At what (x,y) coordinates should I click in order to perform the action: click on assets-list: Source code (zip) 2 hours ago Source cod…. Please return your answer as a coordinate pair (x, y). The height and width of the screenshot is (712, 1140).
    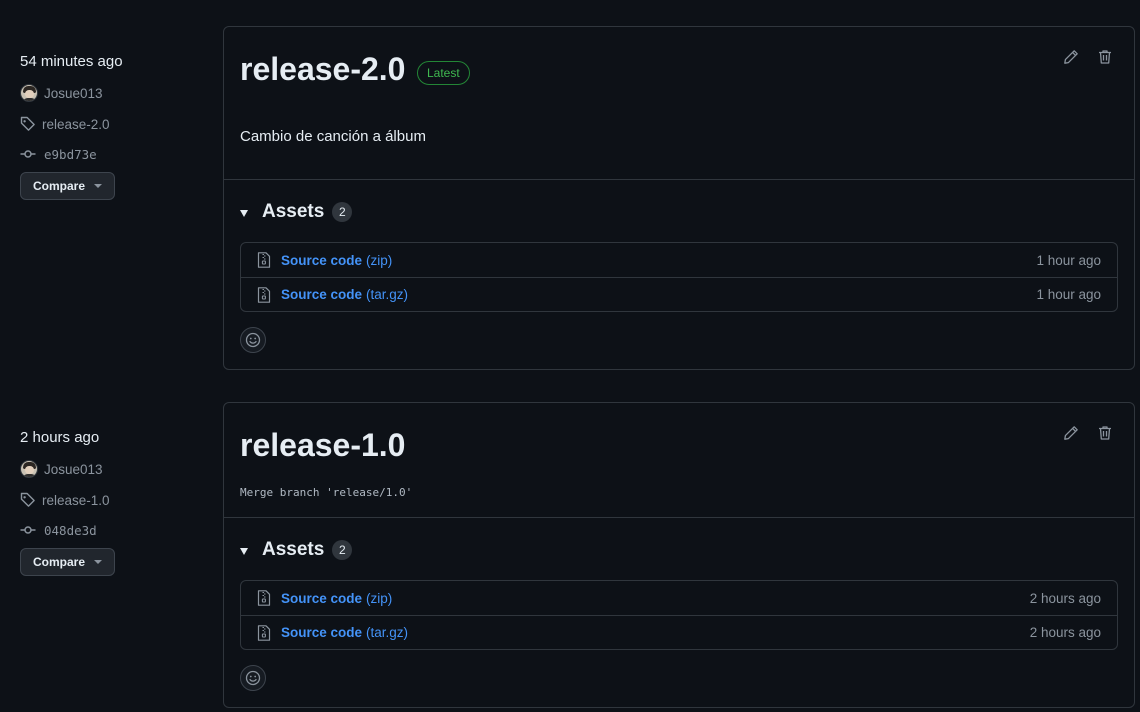
    Looking at the image, I should click on (679, 615).